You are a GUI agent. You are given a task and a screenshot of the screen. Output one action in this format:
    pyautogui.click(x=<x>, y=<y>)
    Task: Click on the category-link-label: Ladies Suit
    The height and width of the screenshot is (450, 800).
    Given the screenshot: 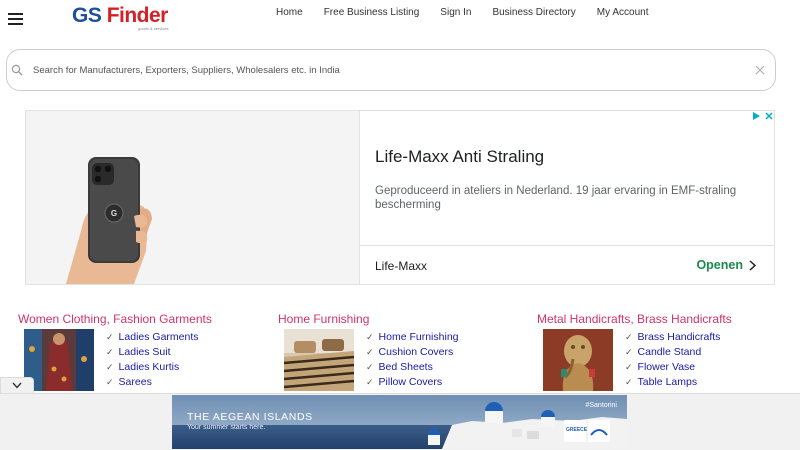 What is the action you would take?
    pyautogui.click(x=144, y=352)
    